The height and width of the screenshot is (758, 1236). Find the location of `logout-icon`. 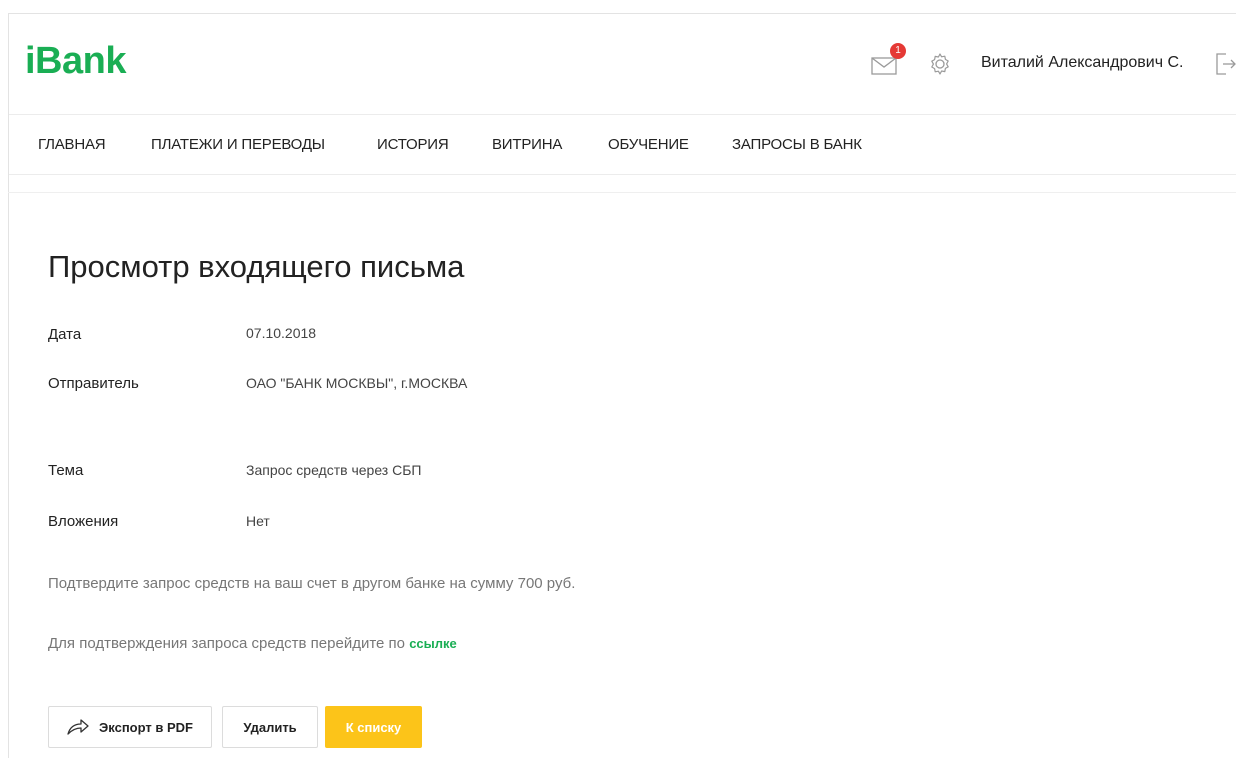

logout-icon is located at coordinates (1225, 64).